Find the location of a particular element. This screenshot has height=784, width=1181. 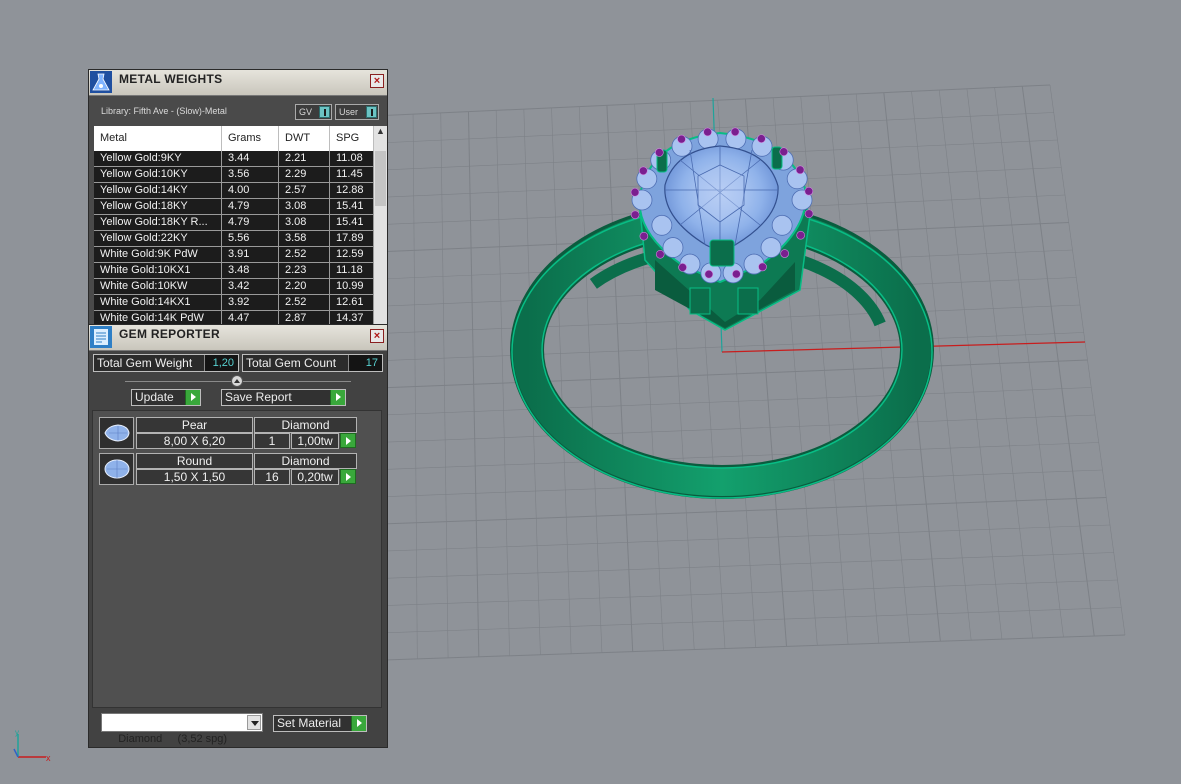

table-row: White Gold:10KX1 3.48 2.23 11.18 is located at coordinates (234, 271).